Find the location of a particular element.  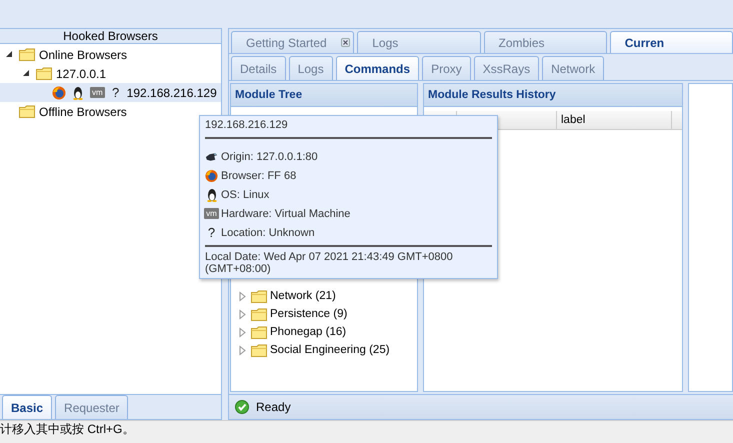

module-category: Persistence (9) is located at coordinates (327, 314).